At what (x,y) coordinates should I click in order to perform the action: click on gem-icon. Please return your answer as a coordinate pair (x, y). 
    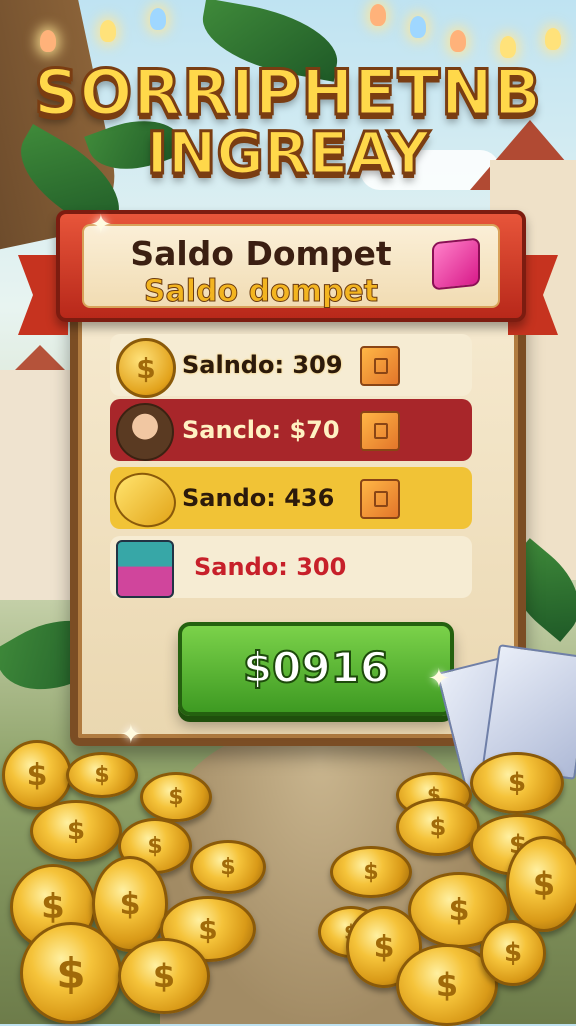
    Looking at the image, I should click on (456, 264).